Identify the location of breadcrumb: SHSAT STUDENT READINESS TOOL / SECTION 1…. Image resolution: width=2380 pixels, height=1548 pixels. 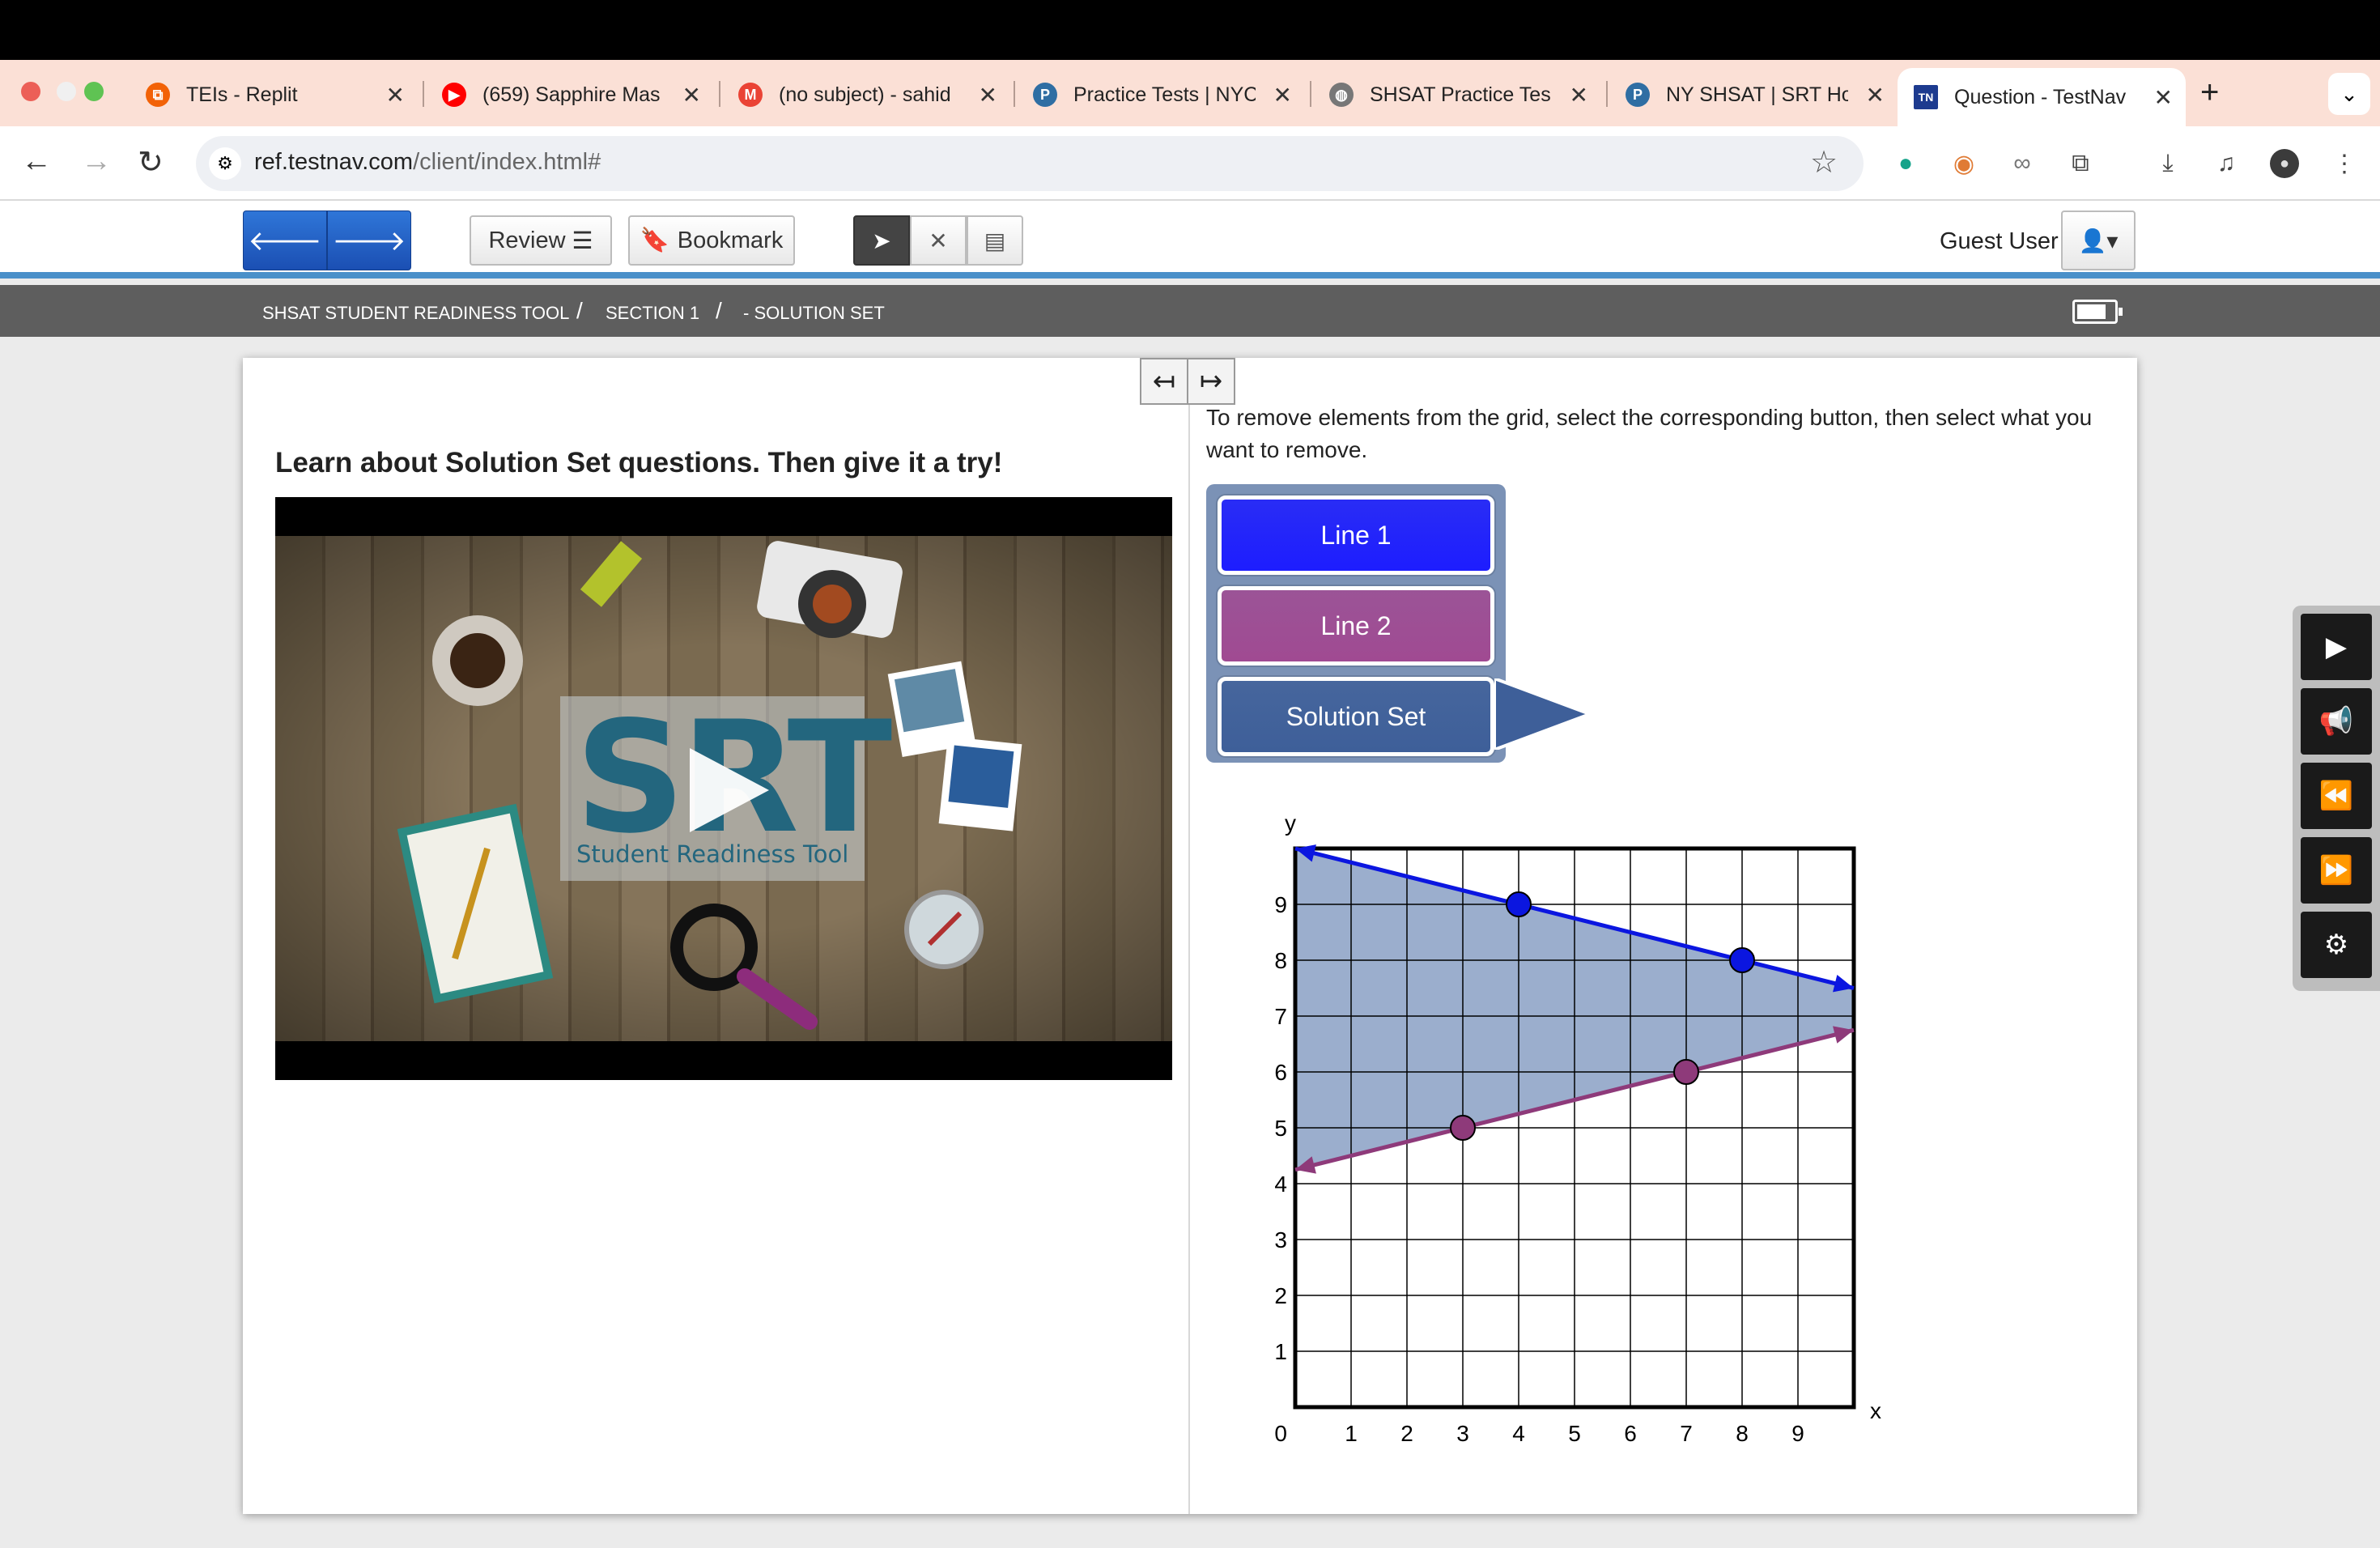
(1190, 311).